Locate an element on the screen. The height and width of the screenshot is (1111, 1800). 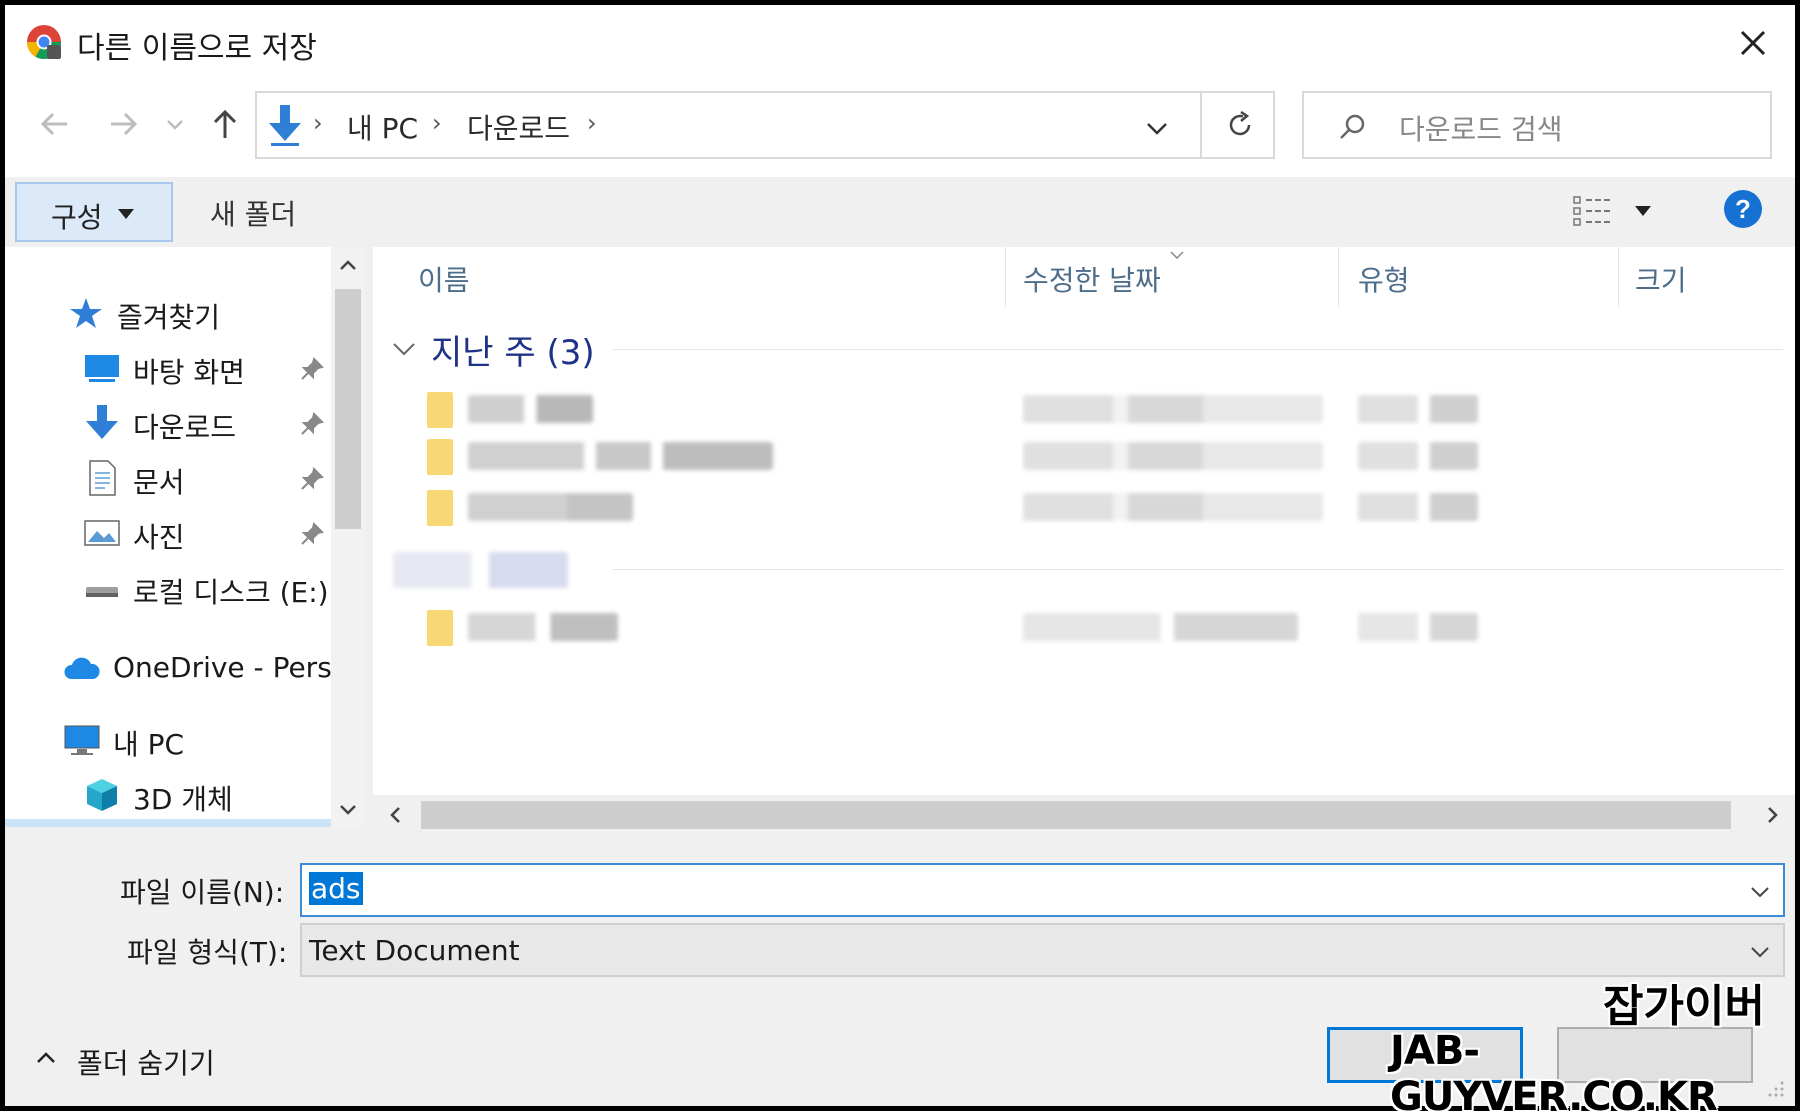
column-header-size: 크기 is located at coordinates (1661, 279).